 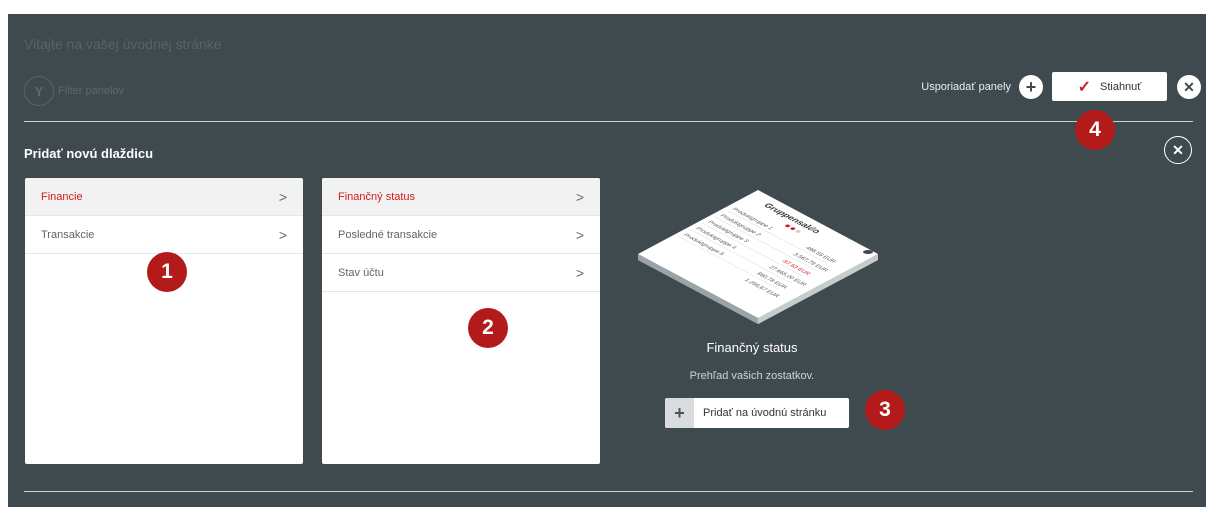 I want to click on filter-label: Filter panelov, so click(x=91, y=91).